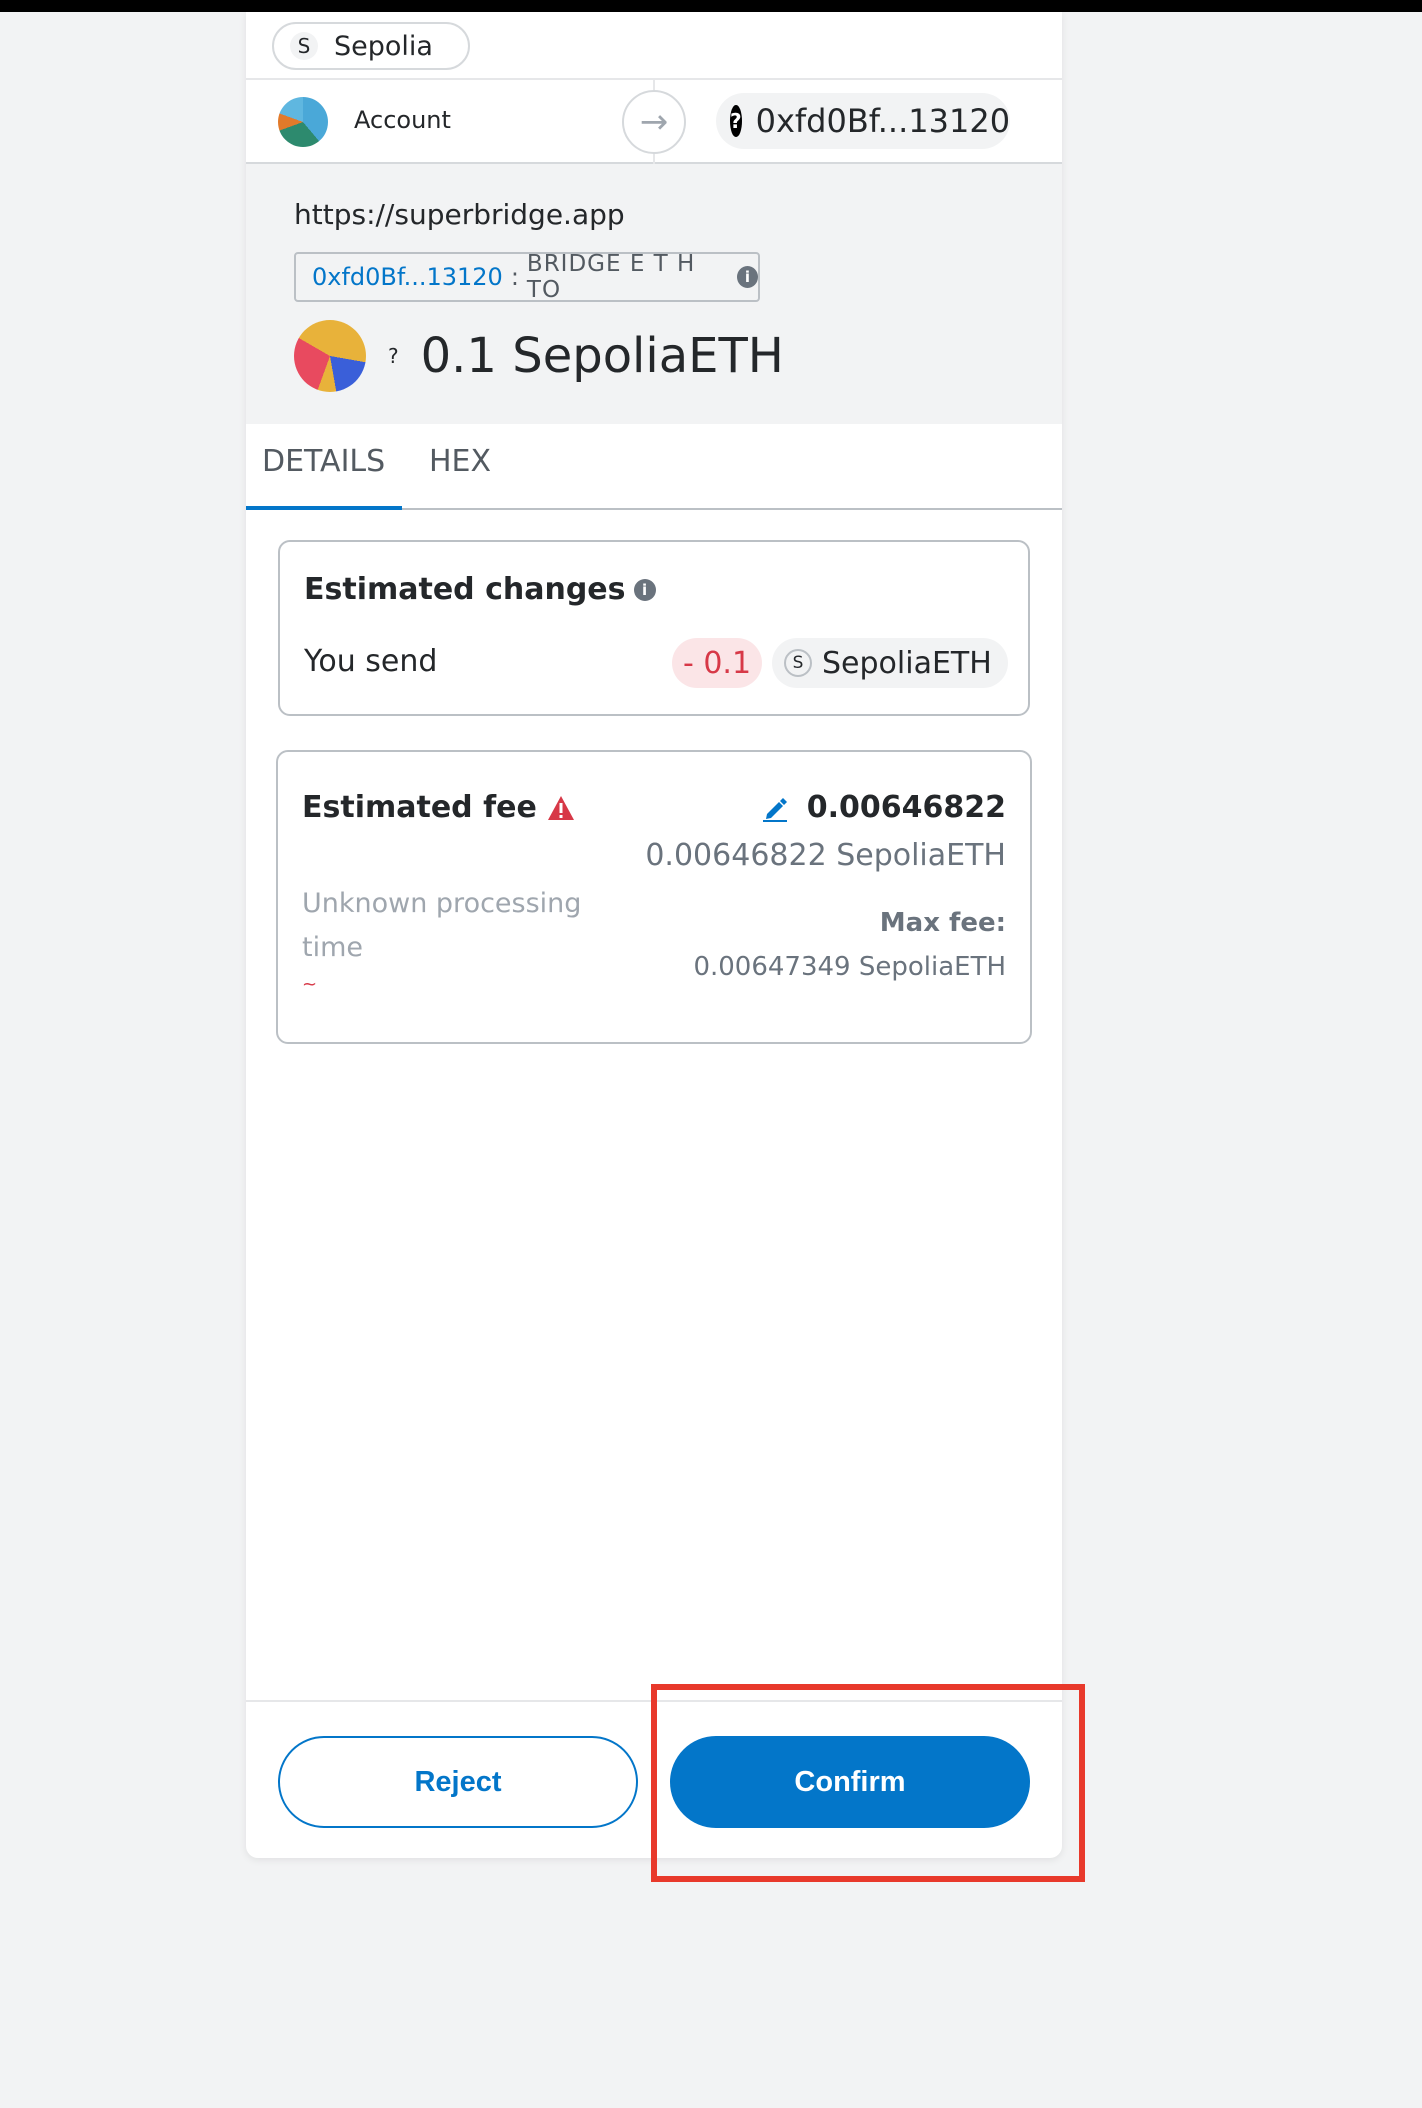 The width and height of the screenshot is (1422, 2108). What do you see at coordinates (303, 122) in the screenshot?
I see `account-avatar` at bounding box center [303, 122].